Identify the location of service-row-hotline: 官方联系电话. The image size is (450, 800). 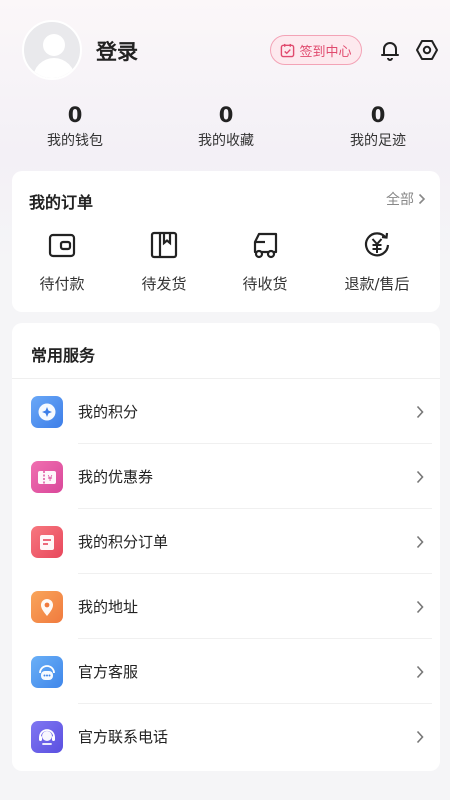
(226, 736).